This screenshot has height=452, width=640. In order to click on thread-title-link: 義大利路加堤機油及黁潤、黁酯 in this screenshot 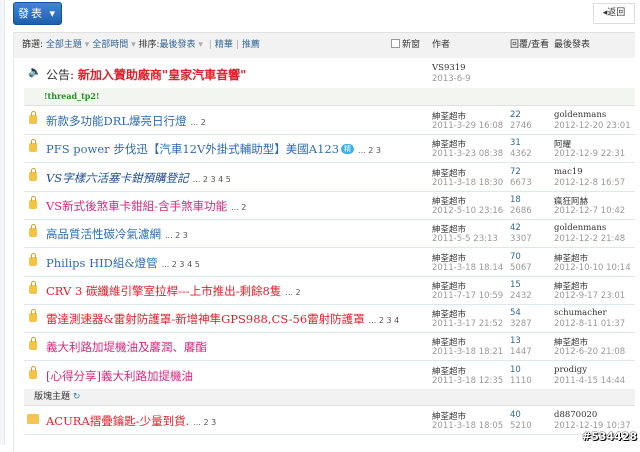, I will do `click(126, 347)`.